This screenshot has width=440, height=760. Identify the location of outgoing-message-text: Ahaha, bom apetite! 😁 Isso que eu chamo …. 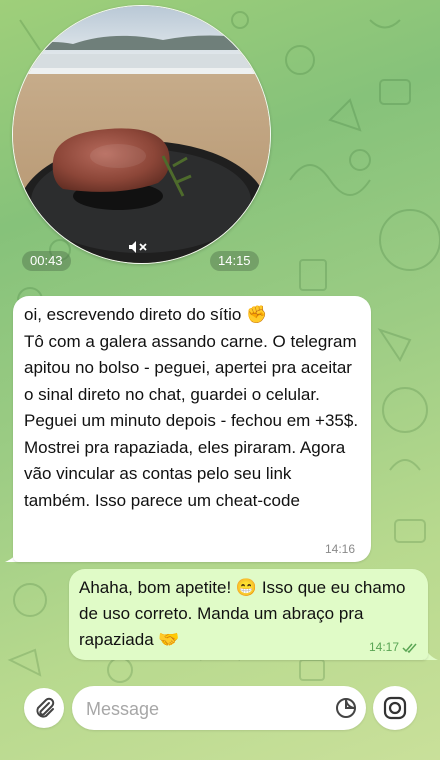
(248, 614).